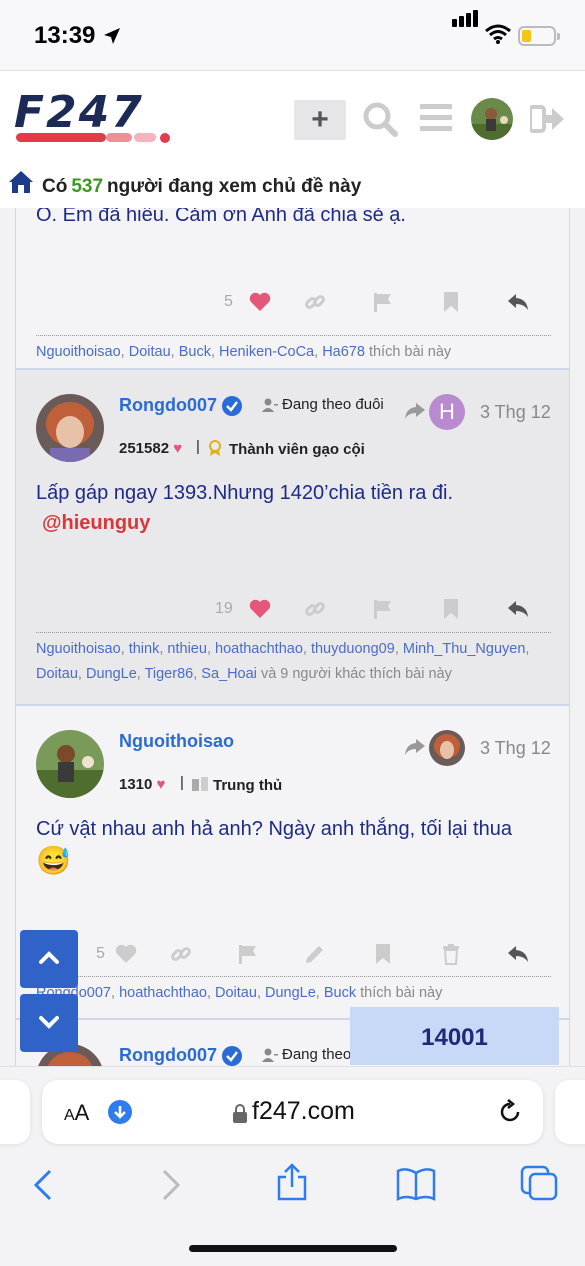 The image size is (585, 1266). I want to click on follow-status: Đang theo, so click(316, 1054).